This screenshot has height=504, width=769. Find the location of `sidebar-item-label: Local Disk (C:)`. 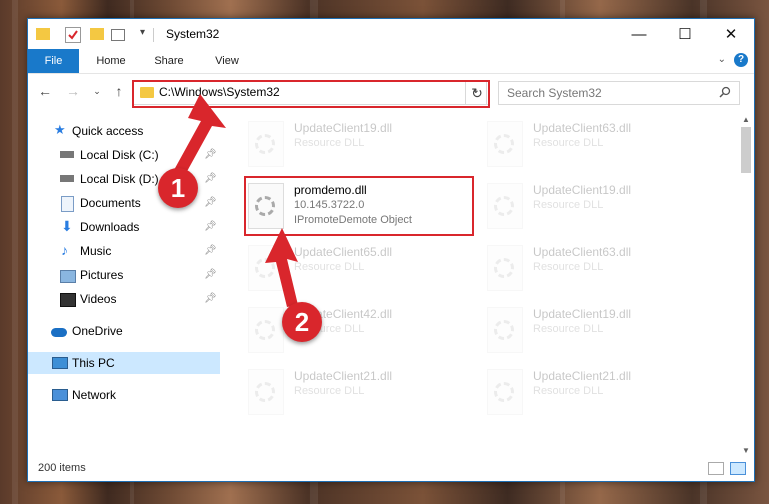

sidebar-item-label: Local Disk (C:) is located at coordinates (119, 155).